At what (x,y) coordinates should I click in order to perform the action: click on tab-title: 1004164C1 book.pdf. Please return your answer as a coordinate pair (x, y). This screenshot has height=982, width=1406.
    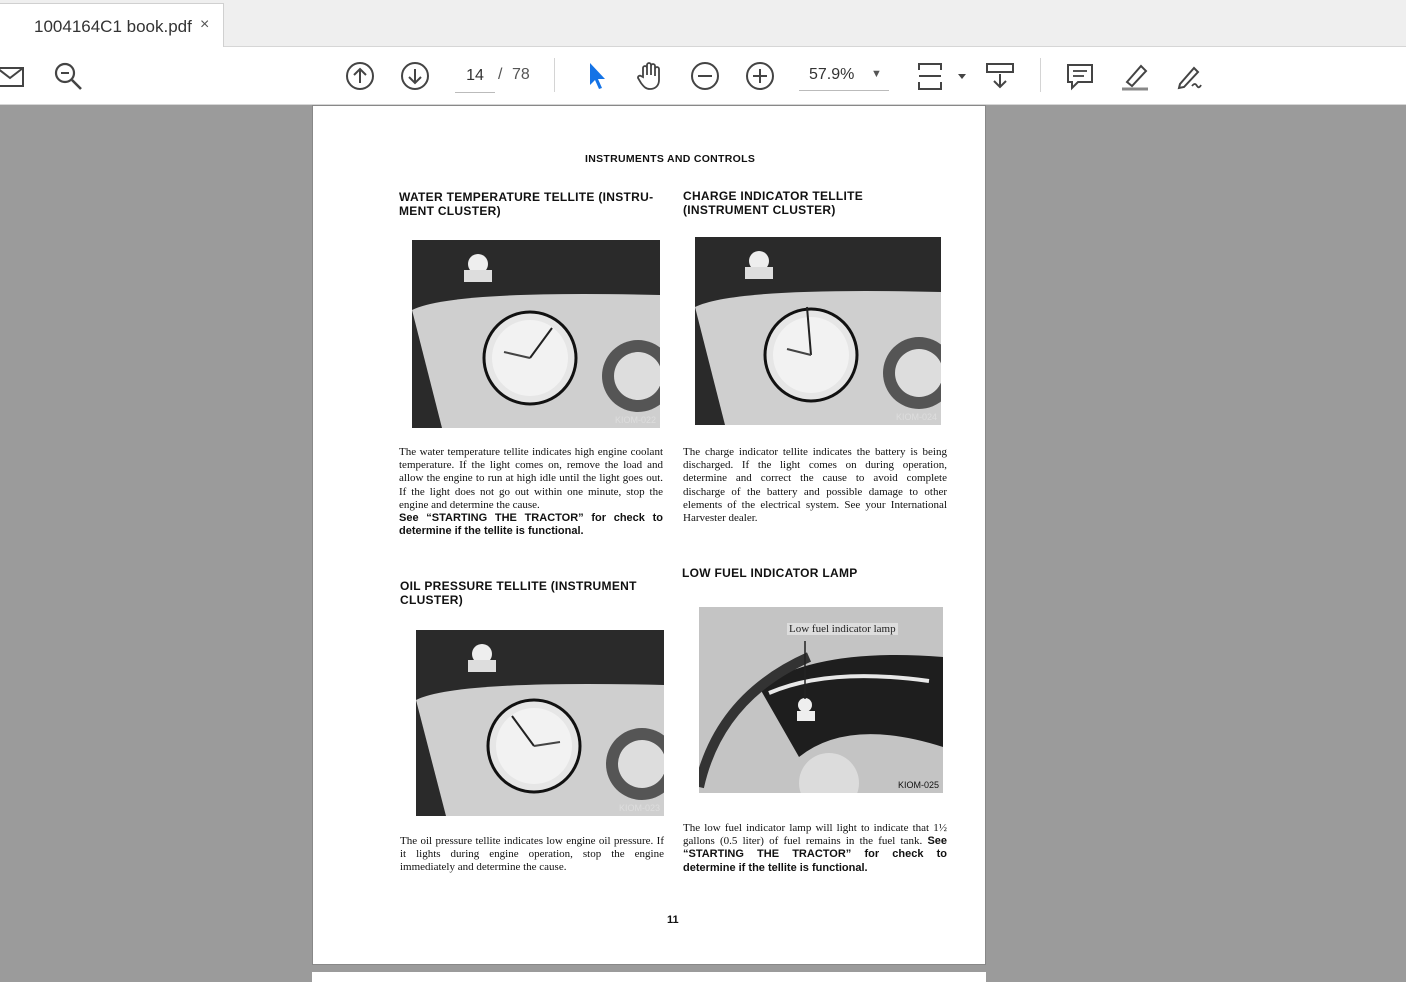
    Looking at the image, I should click on (113, 26).